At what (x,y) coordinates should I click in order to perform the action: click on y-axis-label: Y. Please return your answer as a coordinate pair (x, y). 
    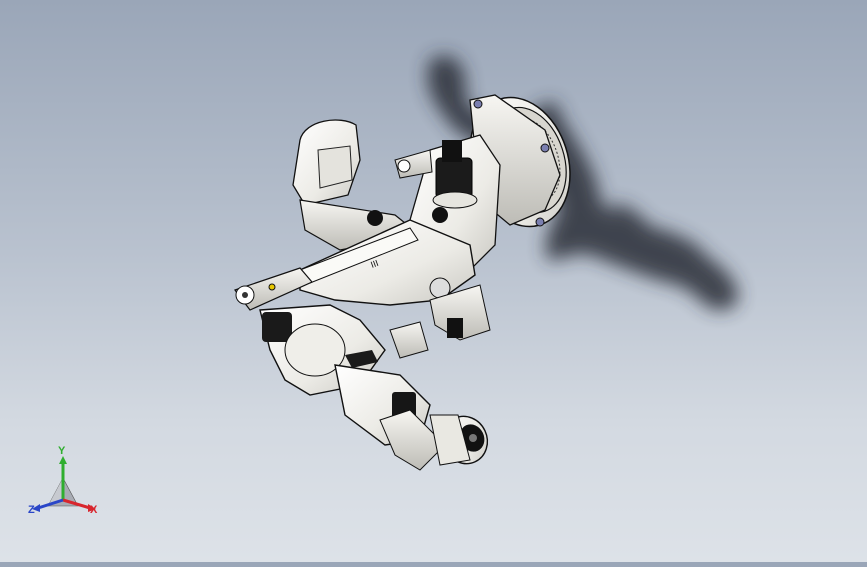
    Looking at the image, I should click on (62, 451).